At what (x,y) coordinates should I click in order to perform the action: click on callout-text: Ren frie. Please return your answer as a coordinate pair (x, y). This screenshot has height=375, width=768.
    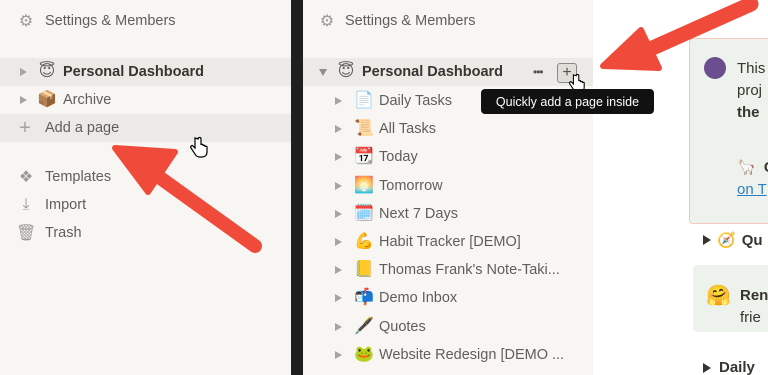
    Looking at the image, I should click on (754, 307).